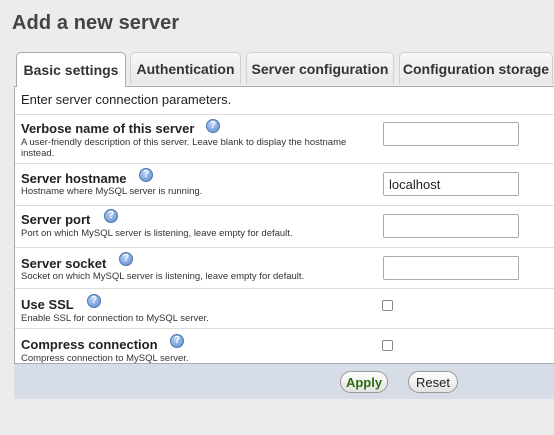 The image size is (554, 435). Describe the element at coordinates (96, 23) in the screenshot. I see `page-title: Add a new server` at that location.